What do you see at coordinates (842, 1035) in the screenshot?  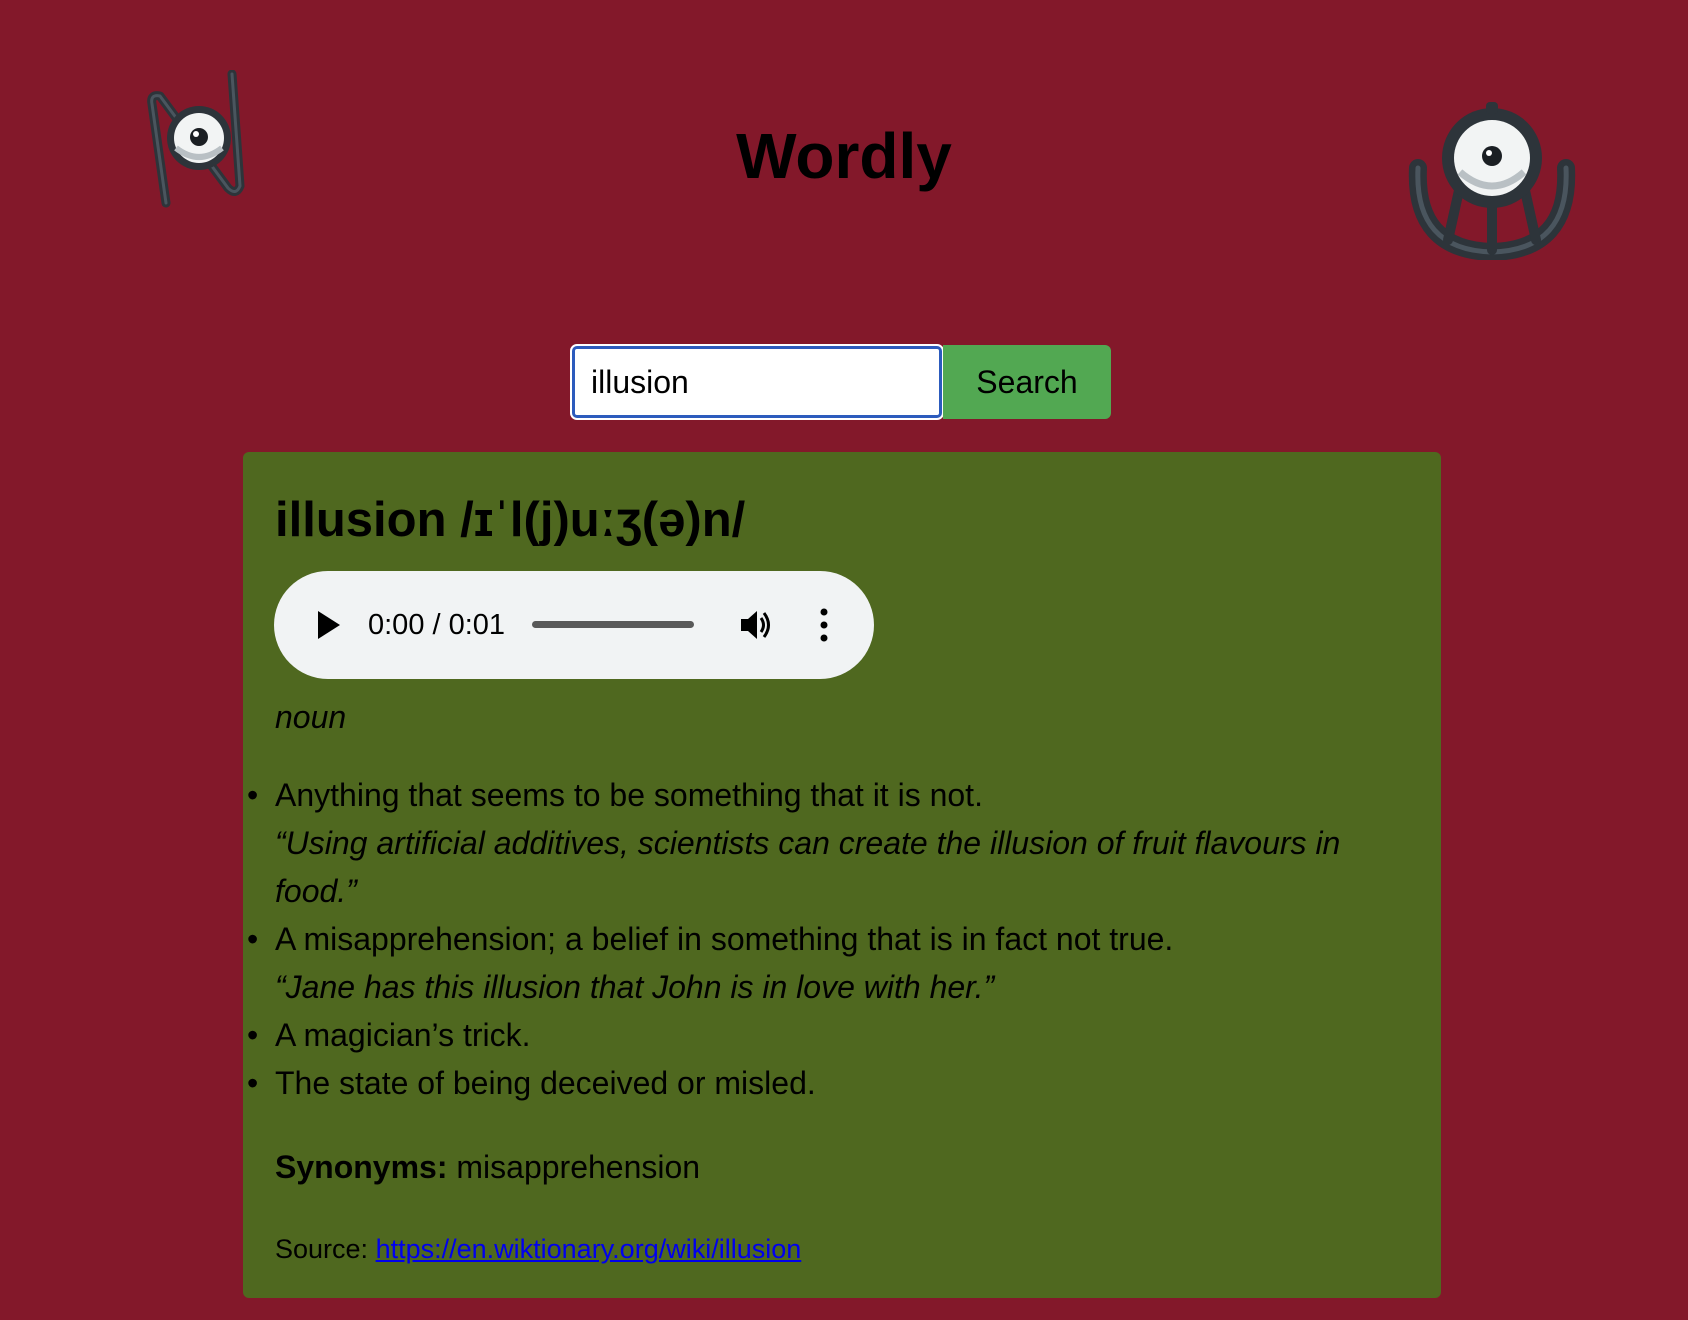 I see `definition-item: • A magician’s trick.` at bounding box center [842, 1035].